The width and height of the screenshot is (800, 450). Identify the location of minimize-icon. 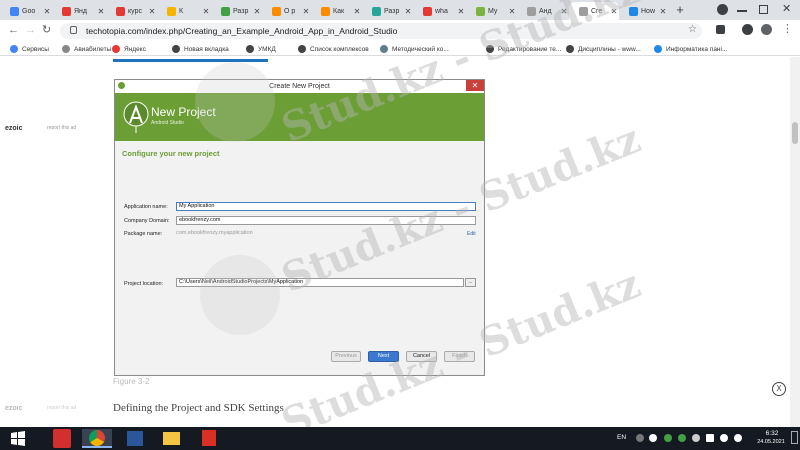
(742, 11).